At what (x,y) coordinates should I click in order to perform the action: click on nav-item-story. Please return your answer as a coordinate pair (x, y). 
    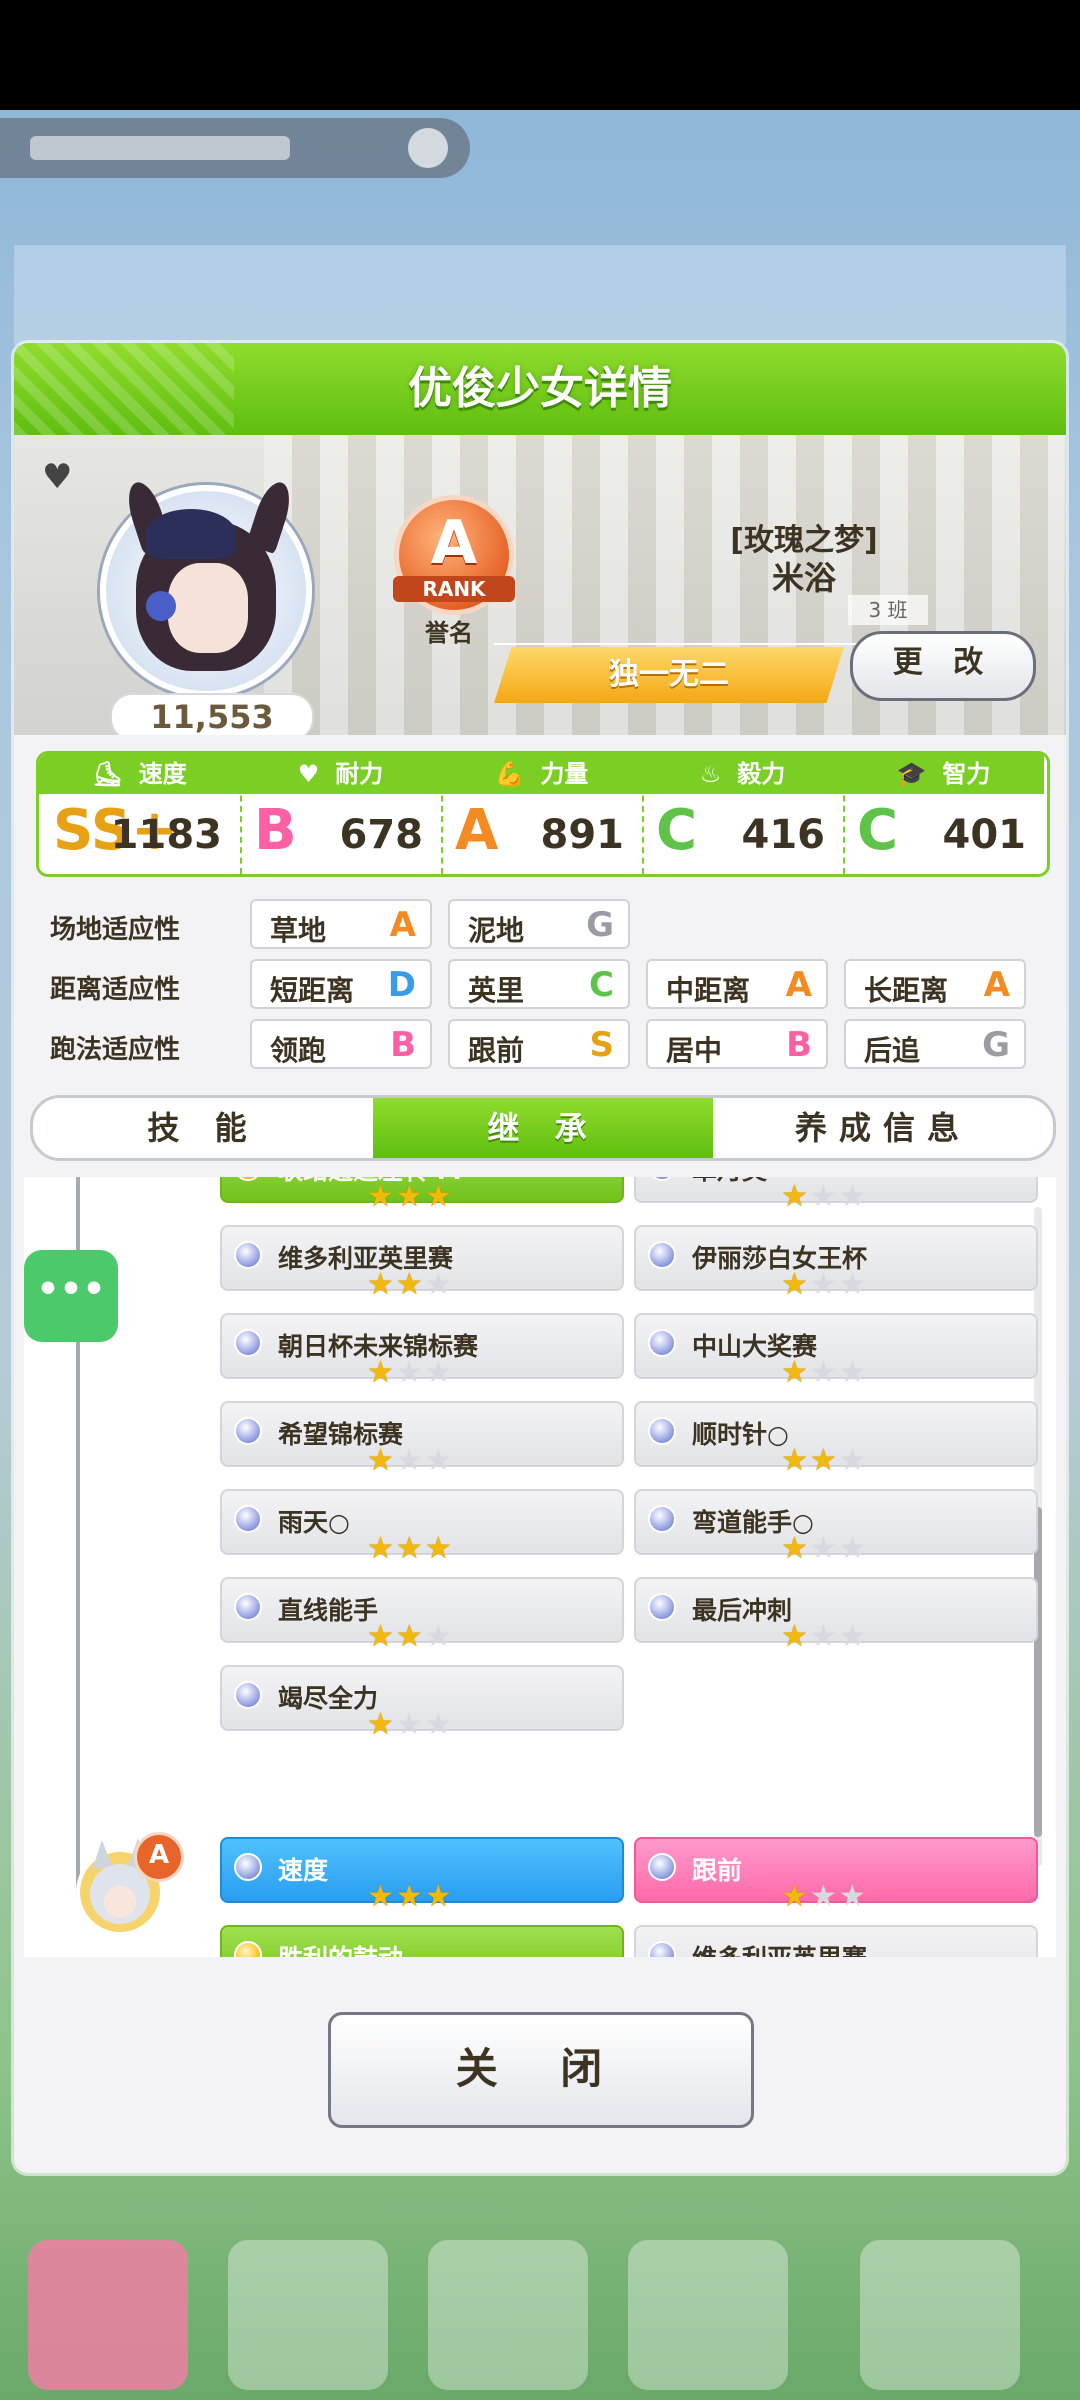
    Looking at the image, I should click on (508, 2315).